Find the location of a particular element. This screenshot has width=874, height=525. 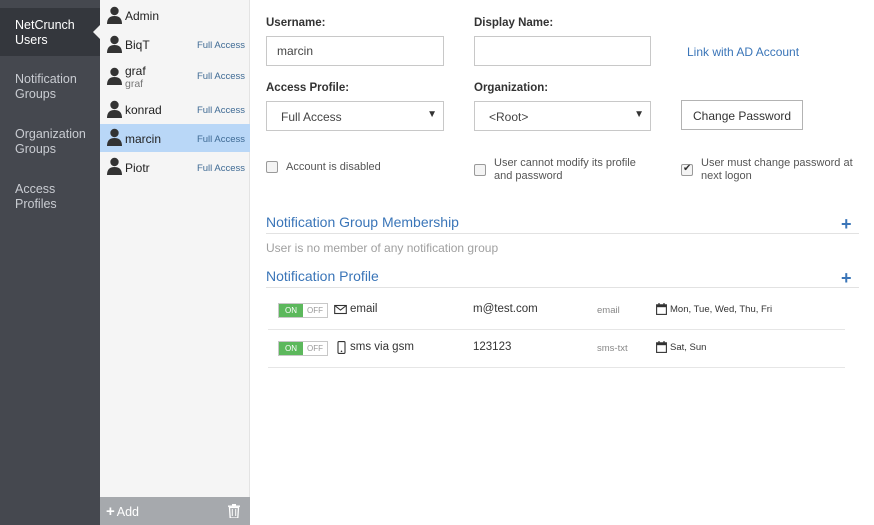

link-ad-account: Link with AD Account is located at coordinates (743, 52).